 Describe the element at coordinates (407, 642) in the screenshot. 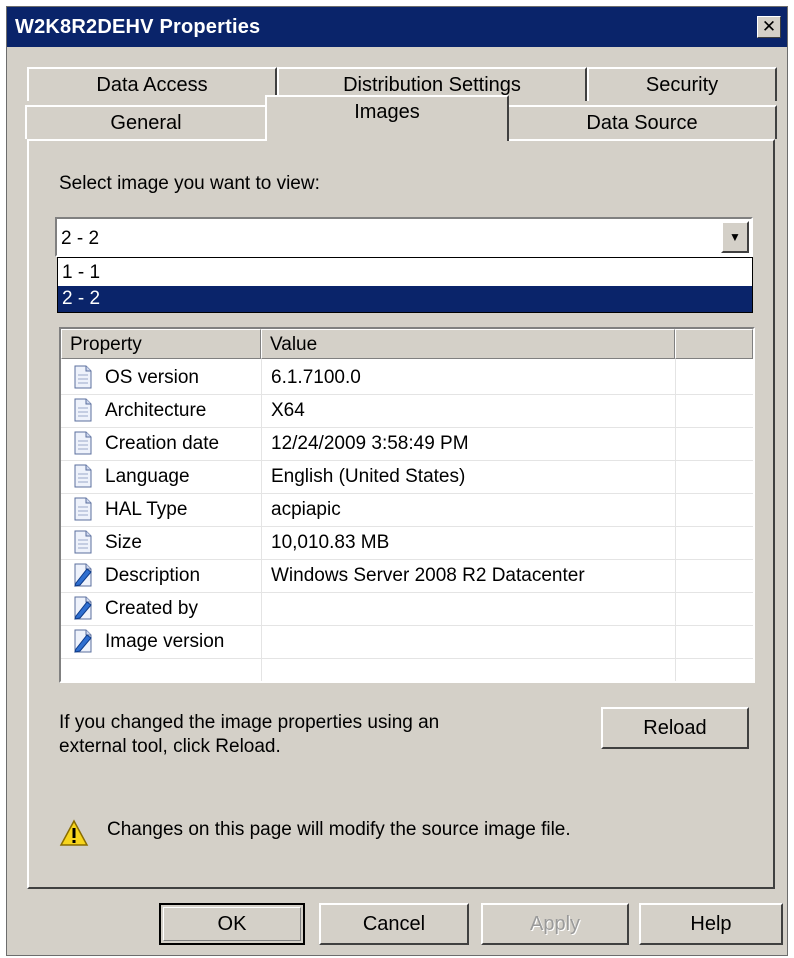

I see `table-row: Image version` at that location.